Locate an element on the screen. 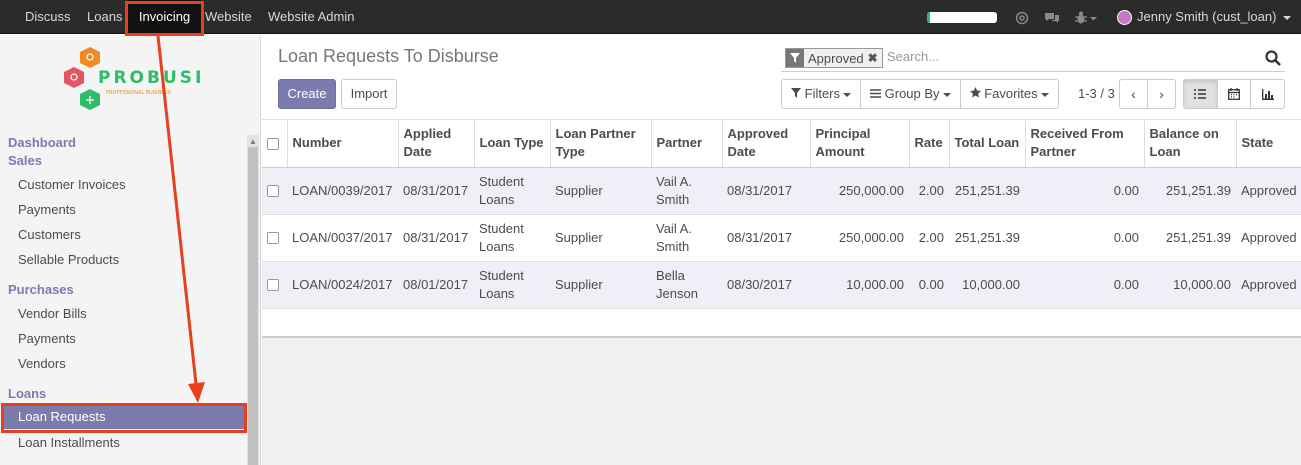 The height and width of the screenshot is (465, 1301). search-input is located at coordinates (1072, 56).